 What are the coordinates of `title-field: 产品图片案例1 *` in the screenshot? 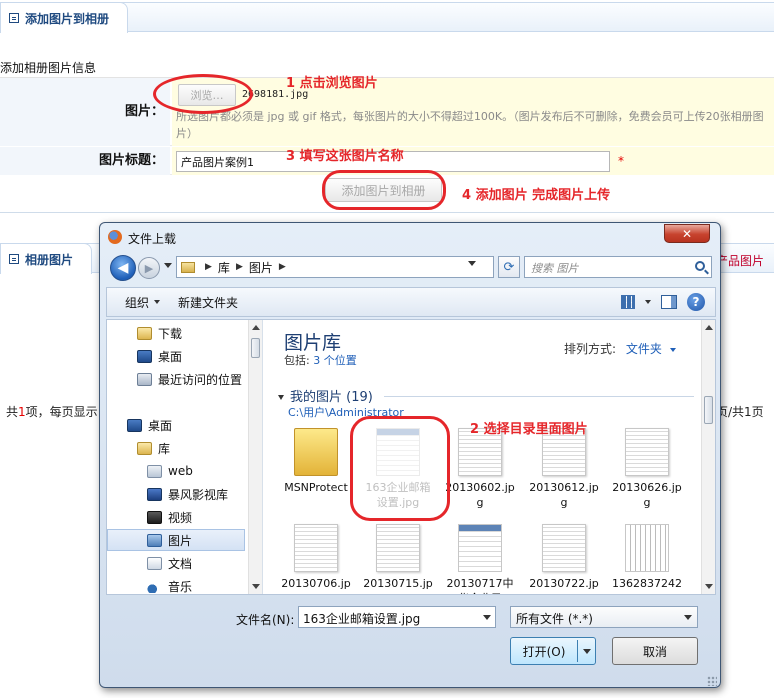 It's located at (473, 161).